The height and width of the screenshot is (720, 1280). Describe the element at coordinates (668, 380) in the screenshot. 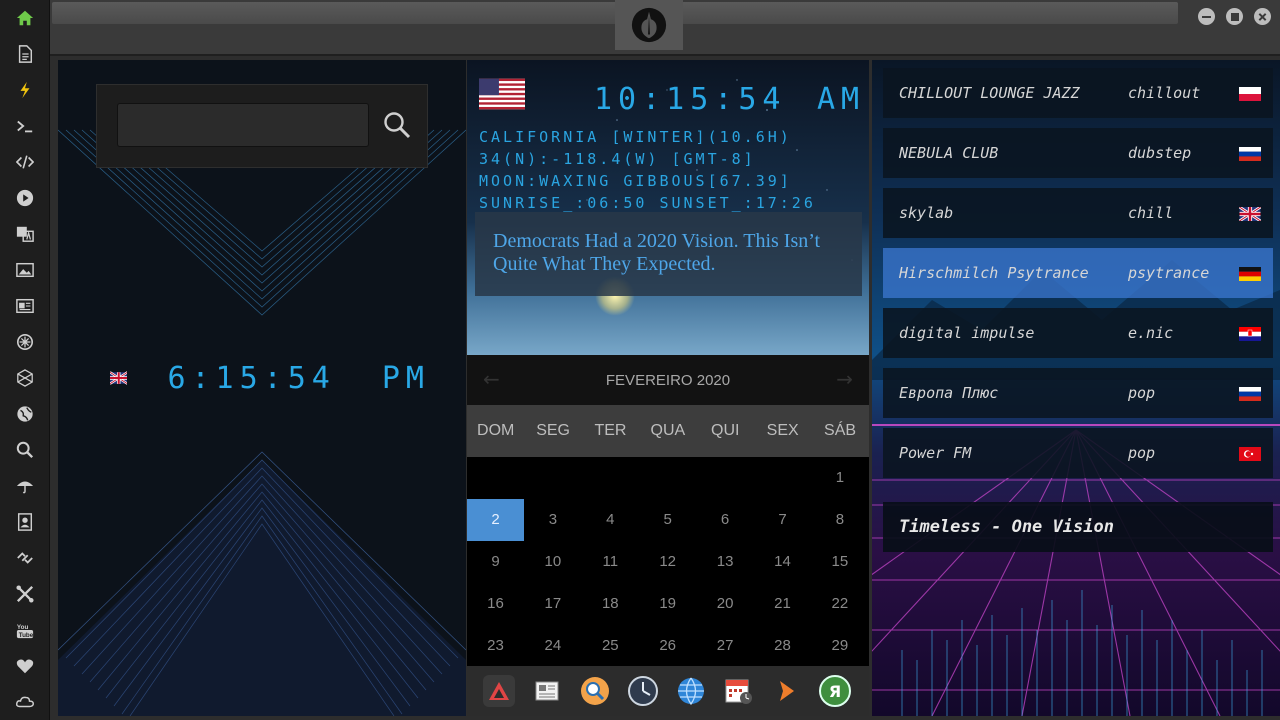

I see `calendar-header: ← FEVEREIRO 2020 →` at that location.